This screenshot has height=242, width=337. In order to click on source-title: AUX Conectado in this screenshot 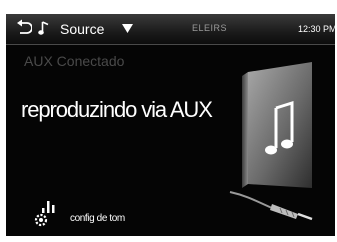, I will do `click(74, 61)`.